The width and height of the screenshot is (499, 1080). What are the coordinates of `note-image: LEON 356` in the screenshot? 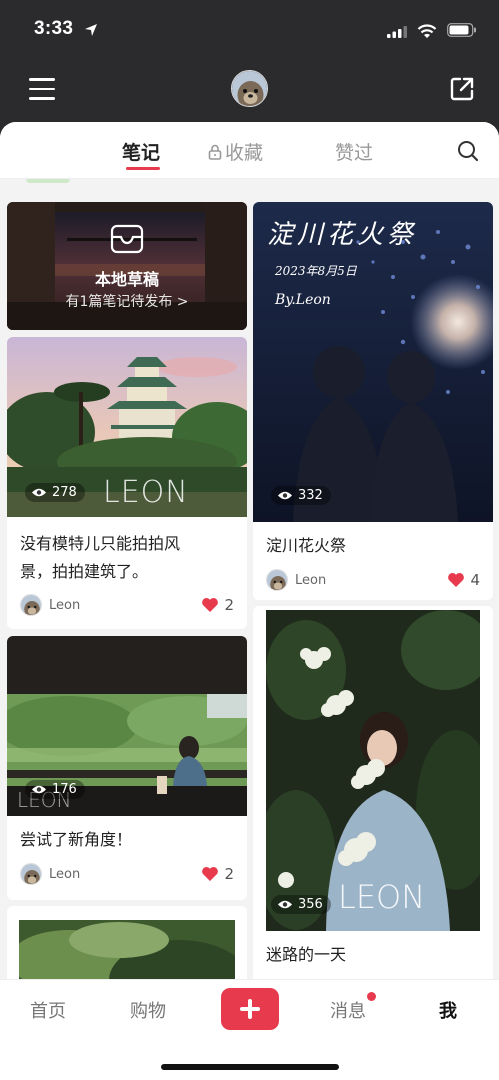 It's located at (373, 770).